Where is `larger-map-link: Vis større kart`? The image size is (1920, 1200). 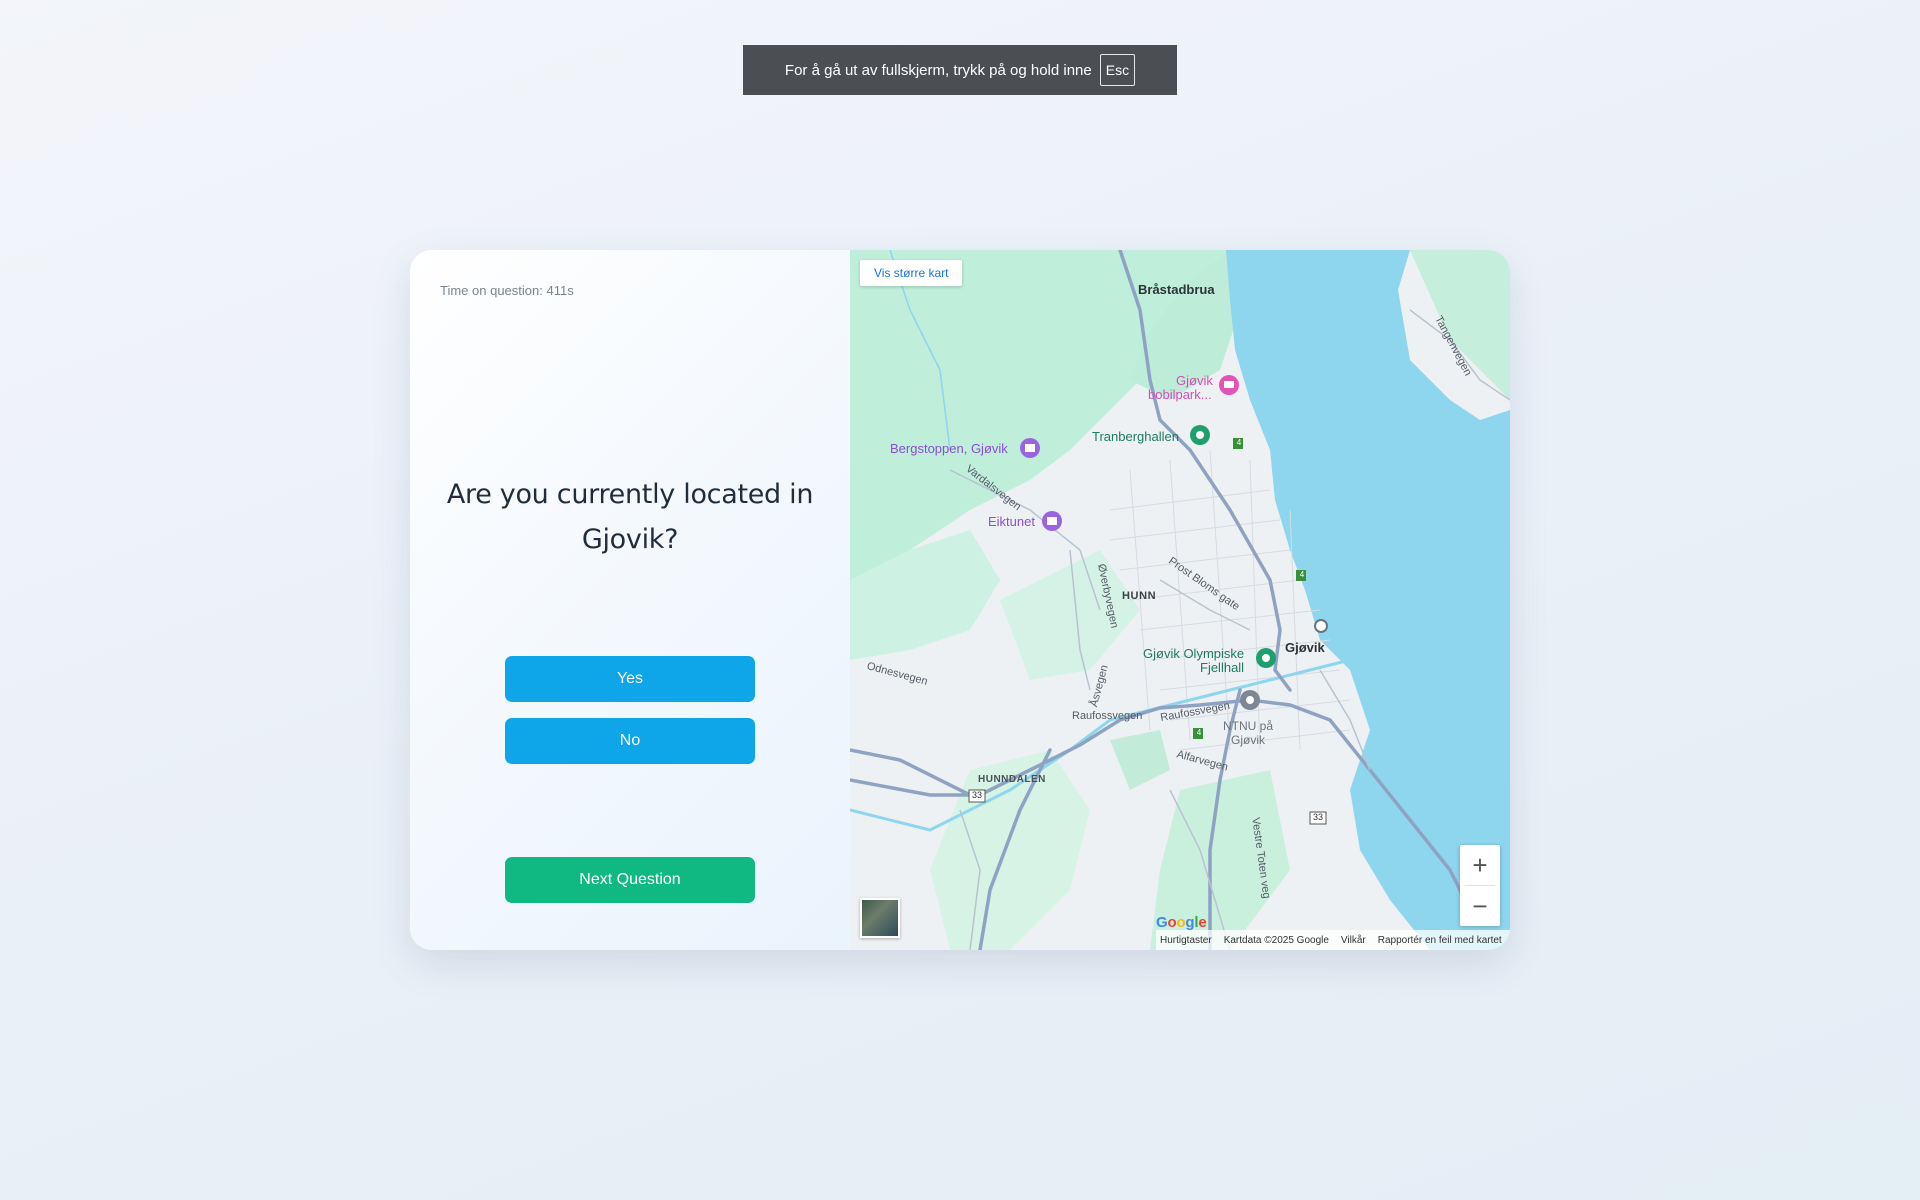
larger-map-link: Vis større kart is located at coordinates (911, 273).